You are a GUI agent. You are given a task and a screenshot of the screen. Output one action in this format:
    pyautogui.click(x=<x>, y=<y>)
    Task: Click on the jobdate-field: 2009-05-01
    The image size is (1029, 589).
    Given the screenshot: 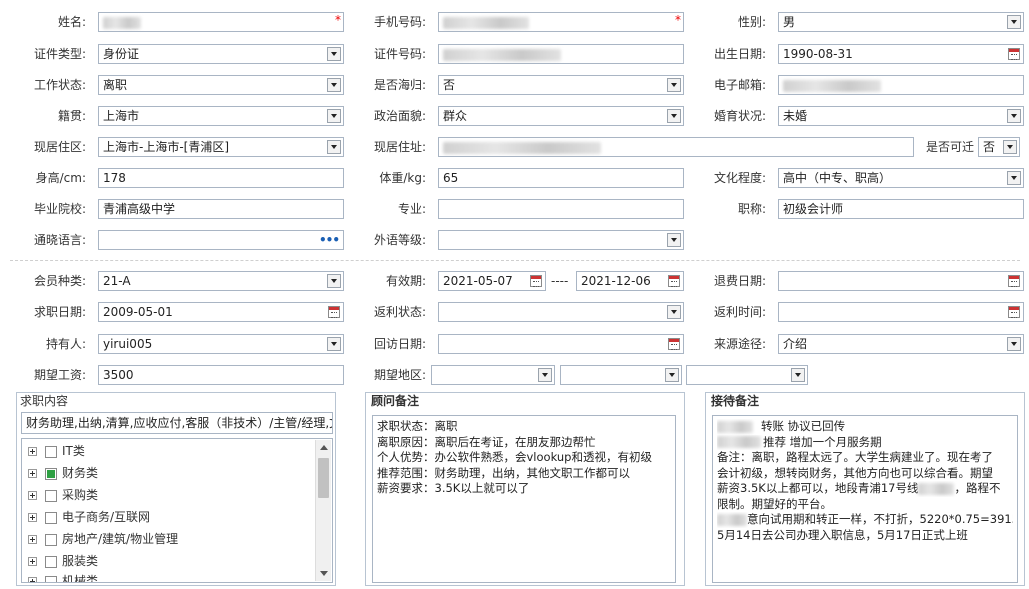 What is the action you would take?
    pyautogui.click(x=221, y=312)
    